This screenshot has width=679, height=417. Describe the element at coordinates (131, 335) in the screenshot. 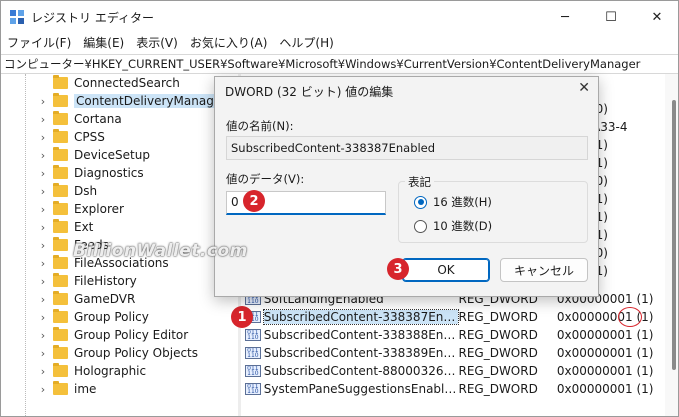

I see `tree-item-label: Group Policy Editor` at that location.